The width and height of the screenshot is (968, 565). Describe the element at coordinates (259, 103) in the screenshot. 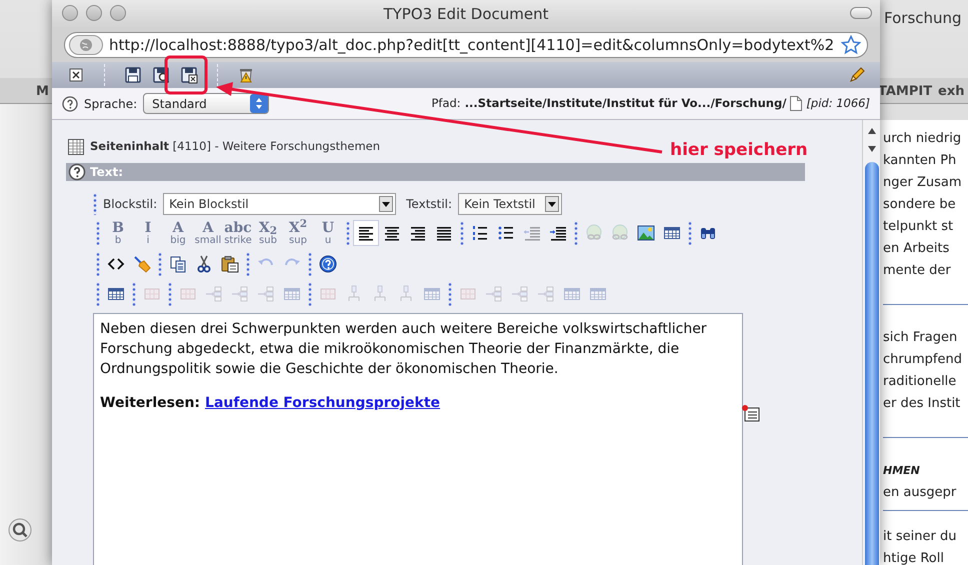

I see `stepper-icon` at that location.